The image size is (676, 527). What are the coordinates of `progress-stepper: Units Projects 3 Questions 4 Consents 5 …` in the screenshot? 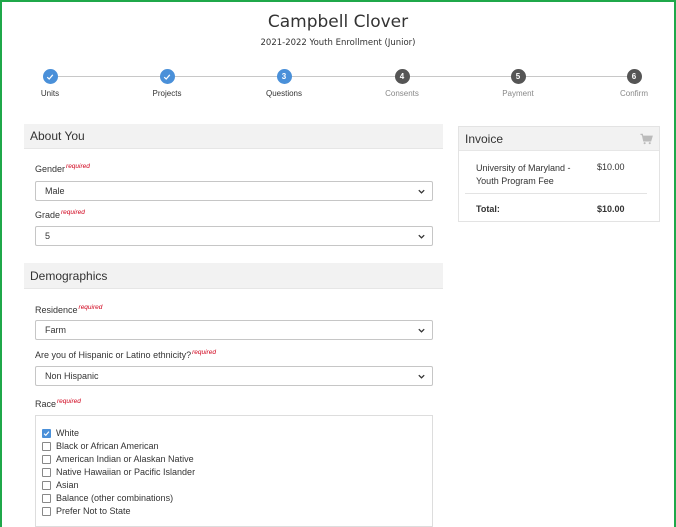 It's located at (342, 88).